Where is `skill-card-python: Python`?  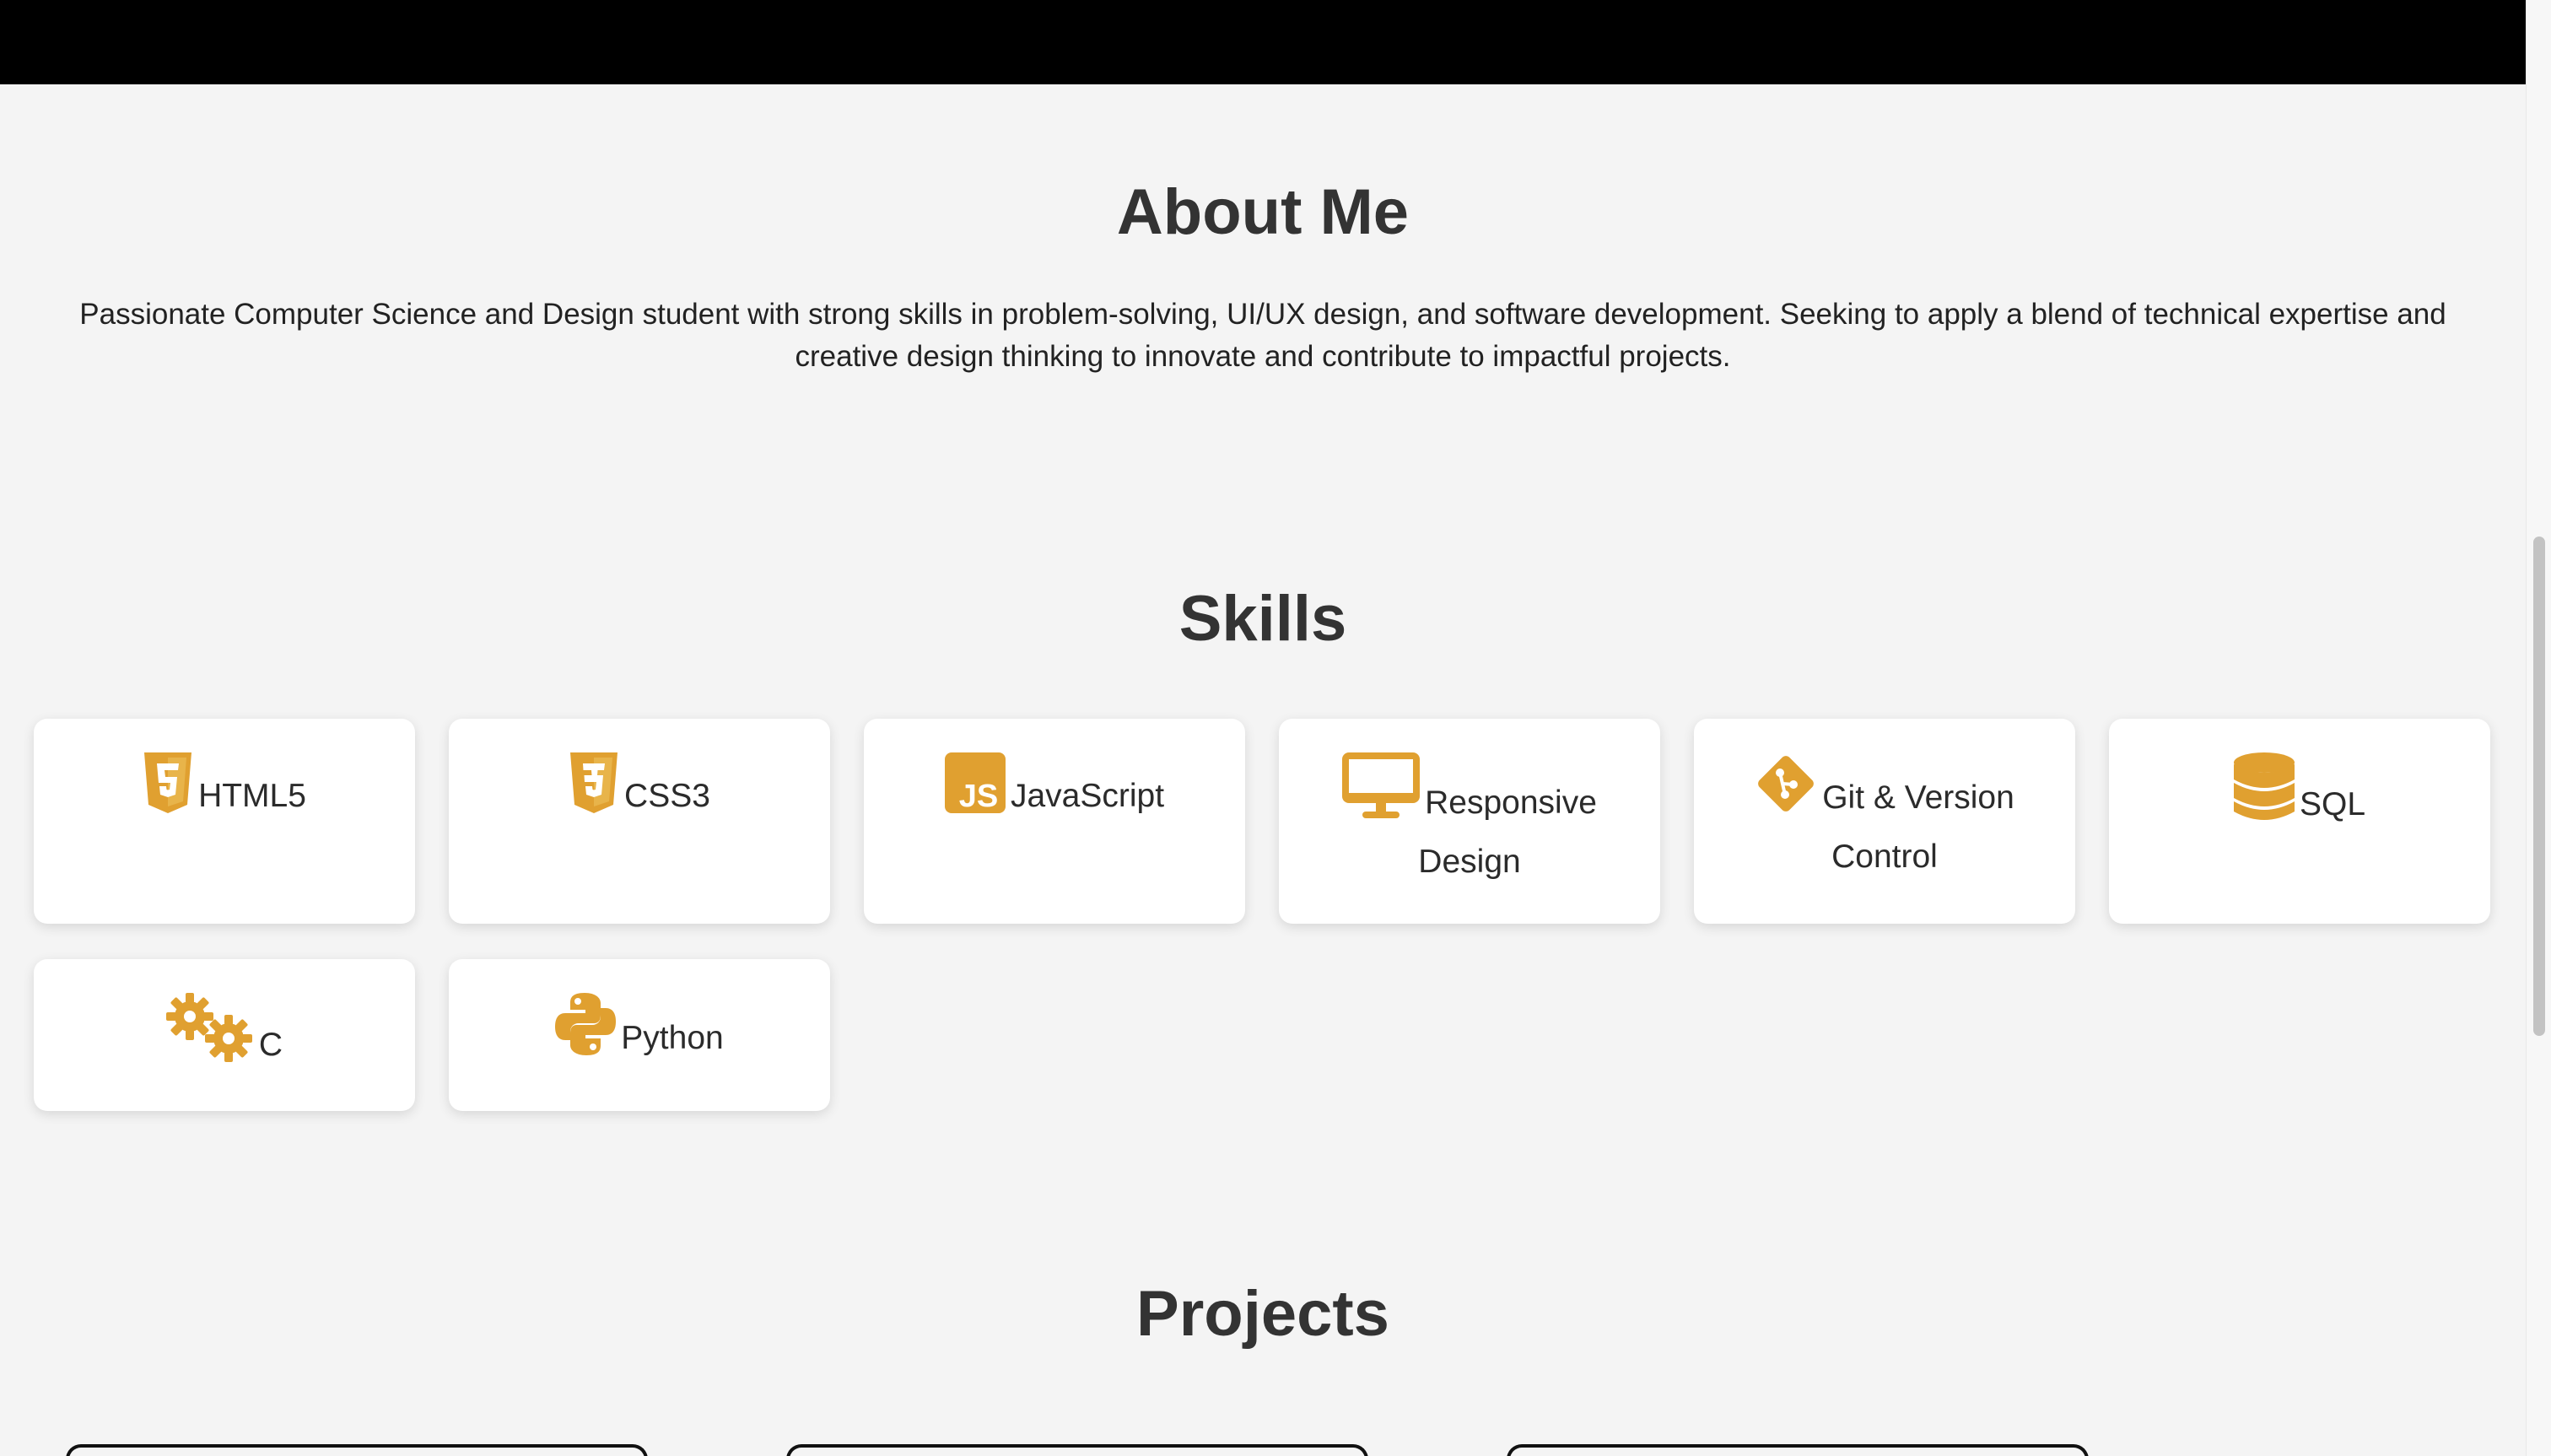 skill-card-python: Python is located at coordinates (639, 1035).